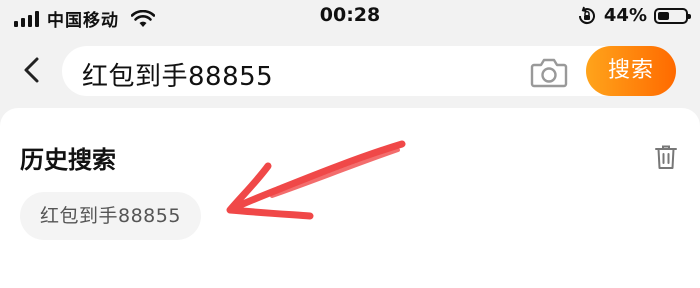 Image resolution: width=700 pixels, height=288 pixels. I want to click on rotation-lock-icon, so click(586, 15).